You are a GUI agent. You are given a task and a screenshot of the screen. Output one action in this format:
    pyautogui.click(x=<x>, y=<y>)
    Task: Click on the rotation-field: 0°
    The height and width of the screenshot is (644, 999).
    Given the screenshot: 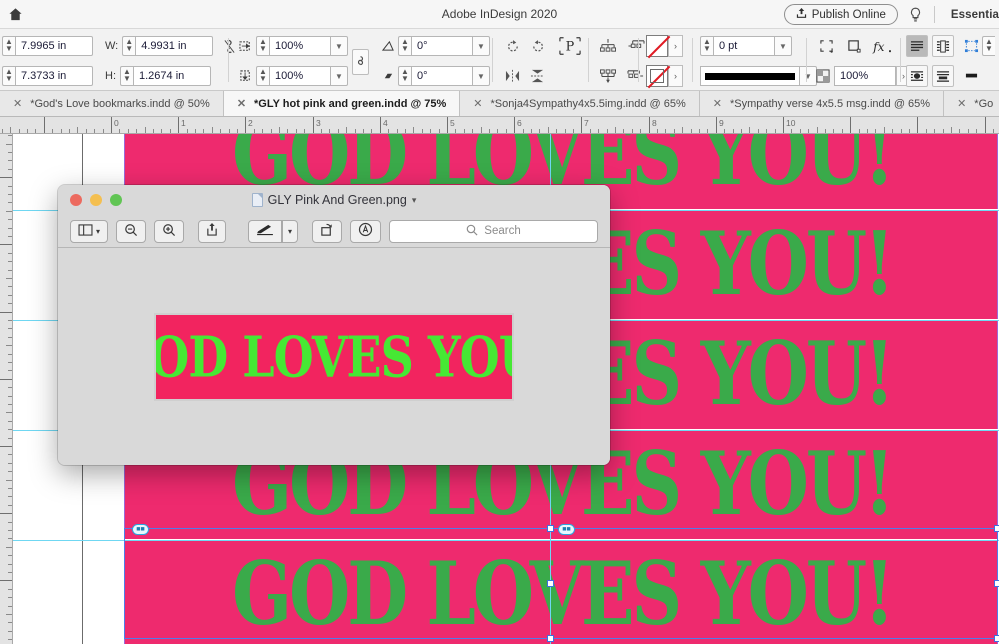 What is the action you would take?
    pyautogui.click(x=442, y=46)
    